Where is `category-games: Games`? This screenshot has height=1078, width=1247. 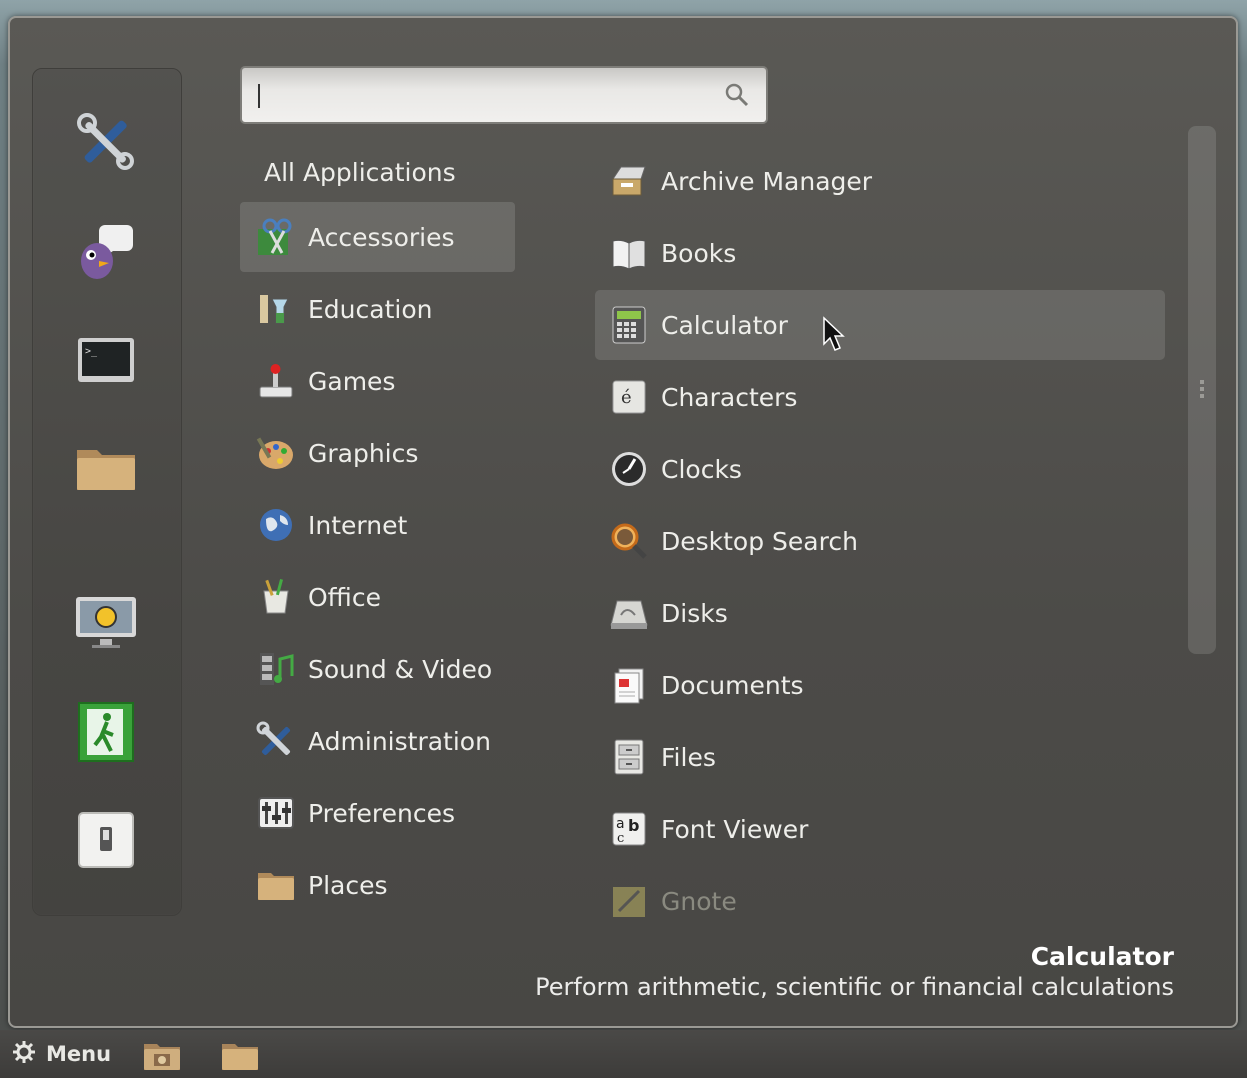 category-games: Games is located at coordinates (377, 381).